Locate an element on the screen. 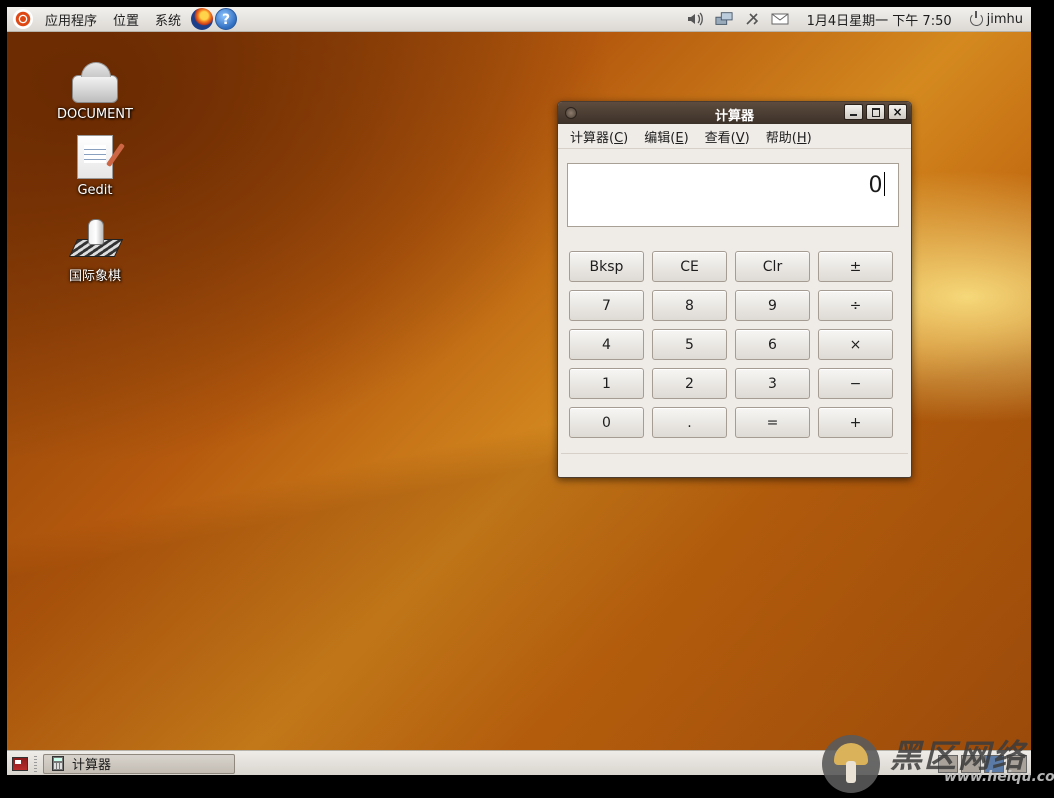 The image size is (1054, 798). key-9: 9 is located at coordinates (772, 305).